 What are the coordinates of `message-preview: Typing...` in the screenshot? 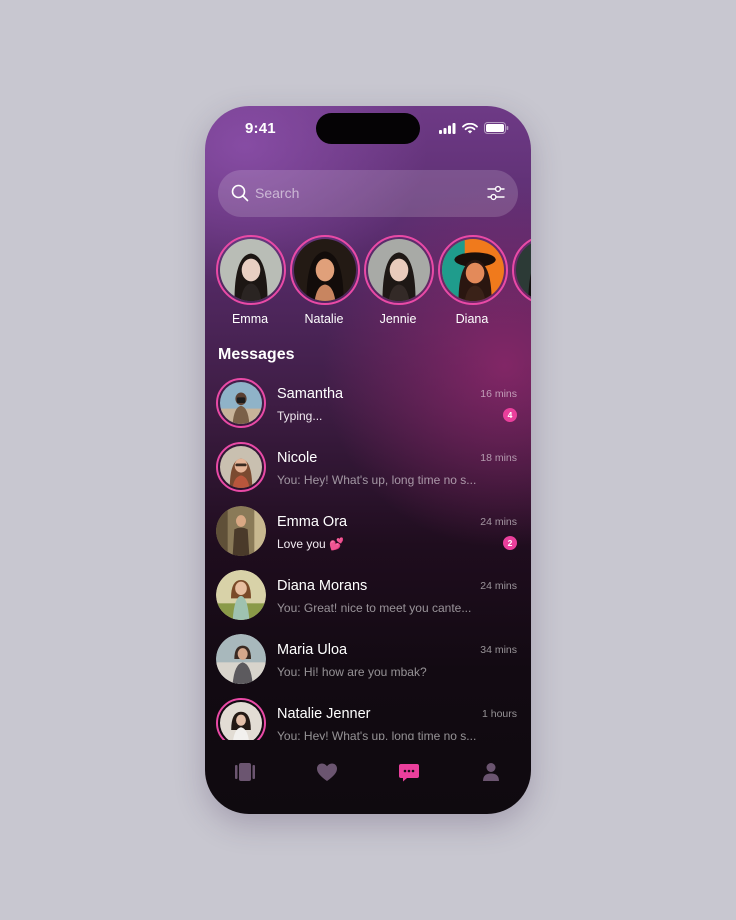 It's located at (300, 416).